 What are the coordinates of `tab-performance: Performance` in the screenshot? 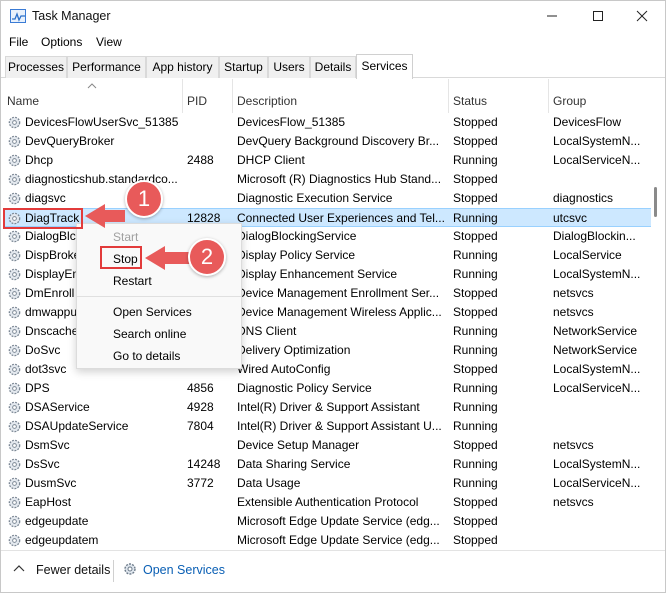 It's located at (106, 67).